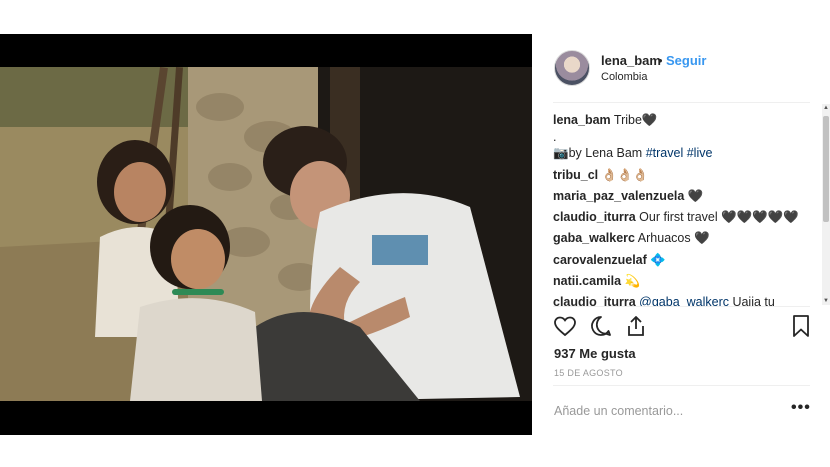 The height and width of the screenshot is (467, 830). I want to click on comments-scrollbar: ▲ ▼, so click(826, 204).